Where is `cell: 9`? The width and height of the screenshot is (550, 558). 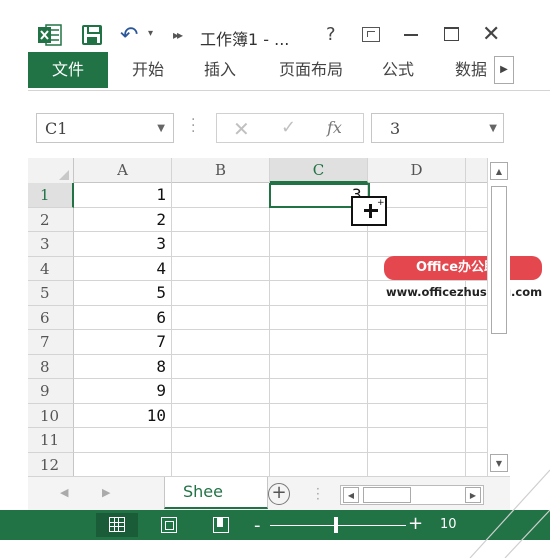
cell: 9 is located at coordinates (123, 391).